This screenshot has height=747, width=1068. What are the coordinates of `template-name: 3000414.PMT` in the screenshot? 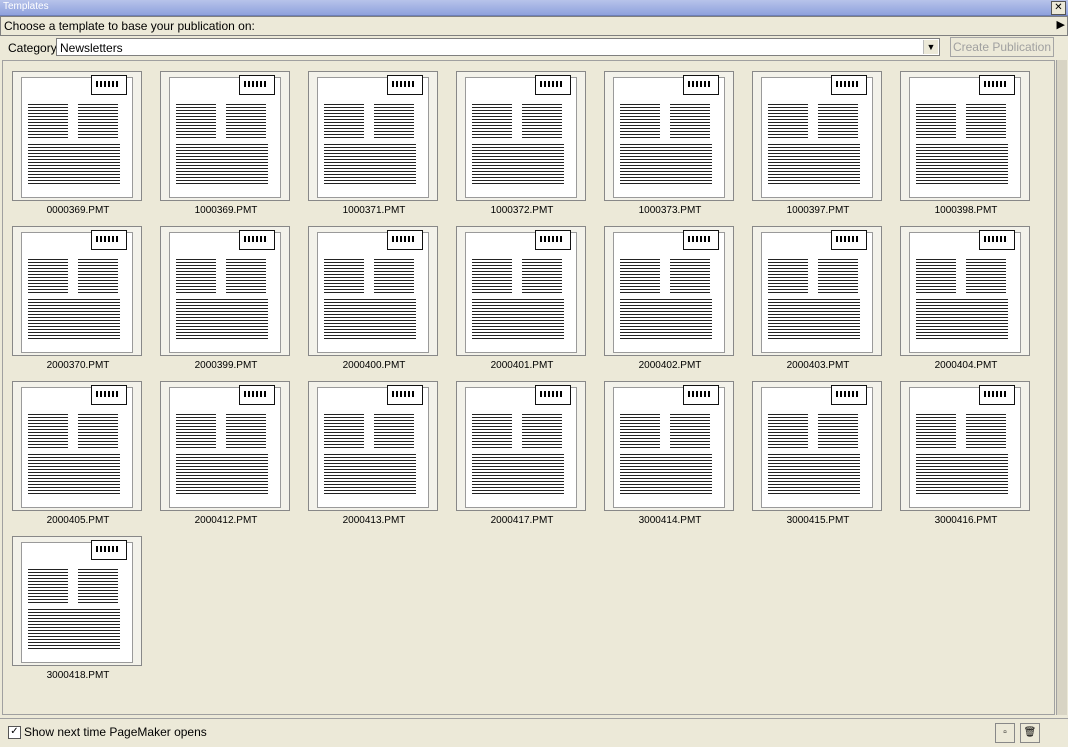 It's located at (670, 520).